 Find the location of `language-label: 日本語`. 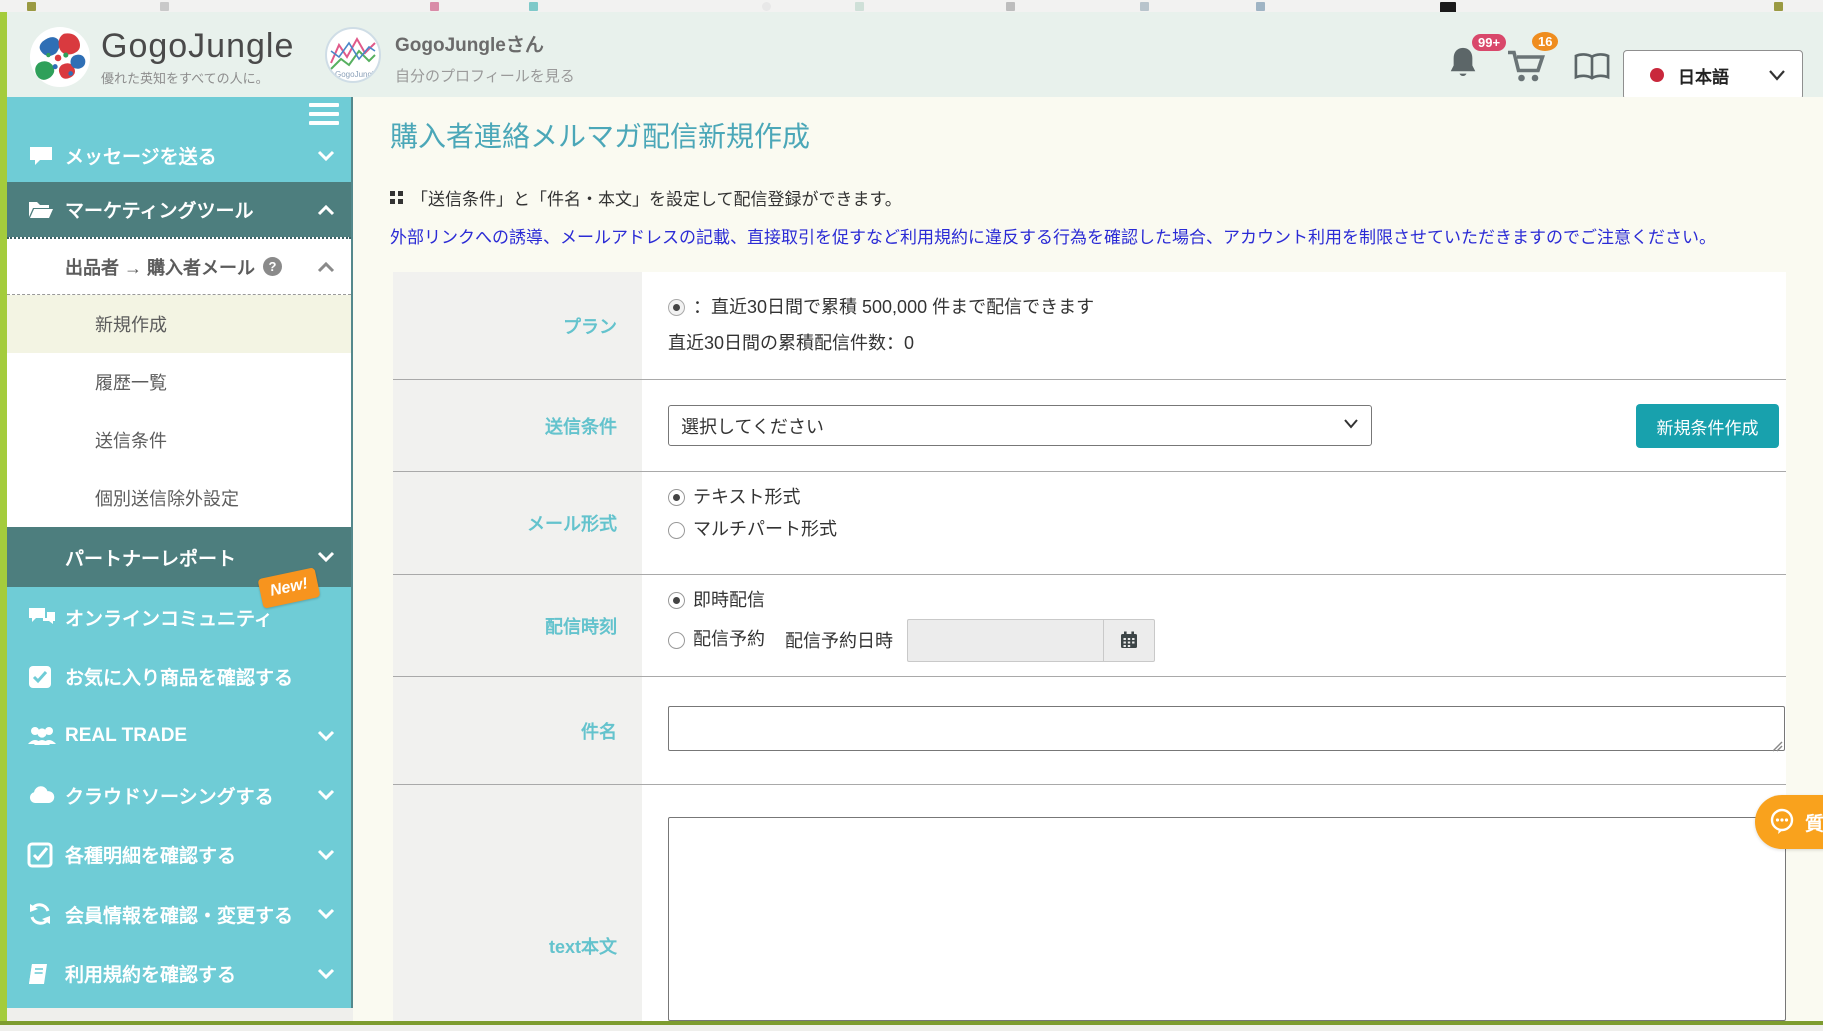

language-label: 日本語 is located at coordinates (1703, 77).